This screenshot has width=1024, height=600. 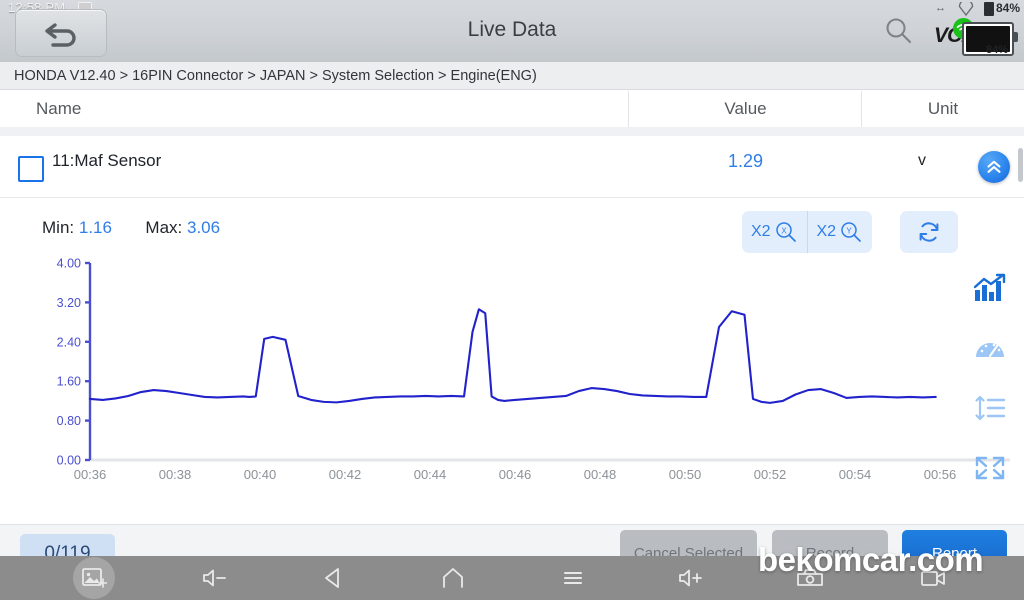 I want to click on svg-text: 00:42, so click(x=345, y=474).